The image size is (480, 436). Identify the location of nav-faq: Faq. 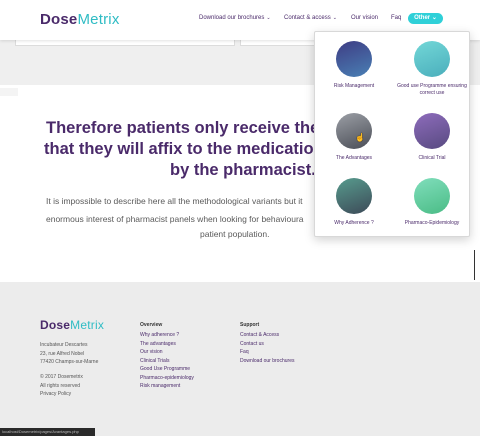
(396, 18).